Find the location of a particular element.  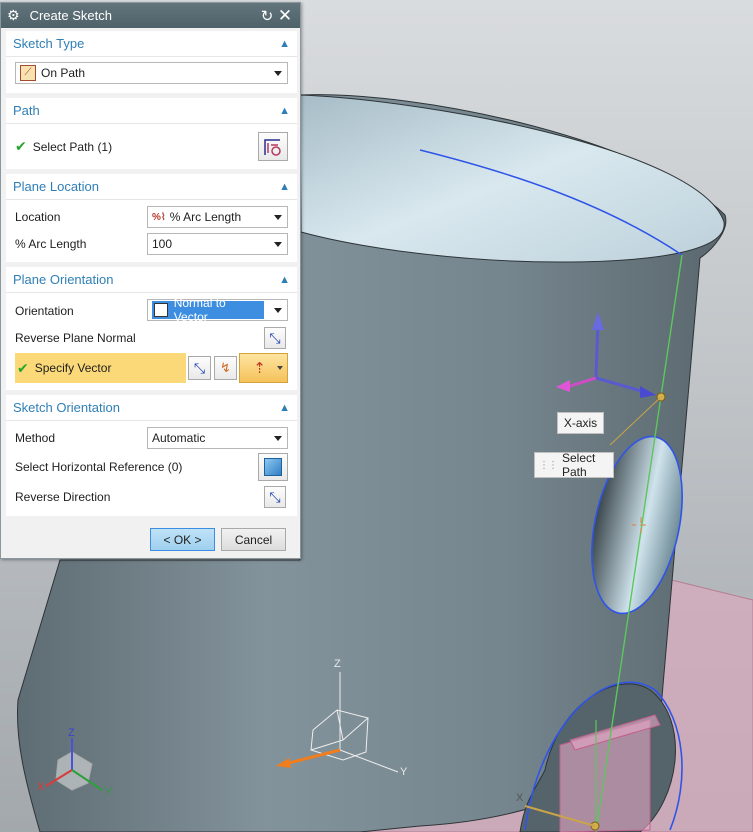

x-axis-tooltip: X-axis is located at coordinates (580, 423).